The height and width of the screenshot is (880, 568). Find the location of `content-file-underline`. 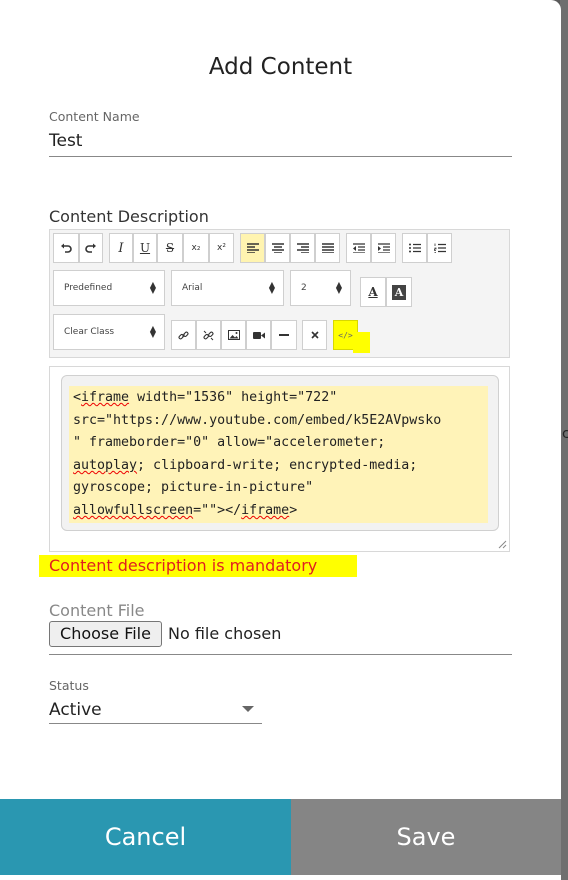

content-file-underline is located at coordinates (280, 654).